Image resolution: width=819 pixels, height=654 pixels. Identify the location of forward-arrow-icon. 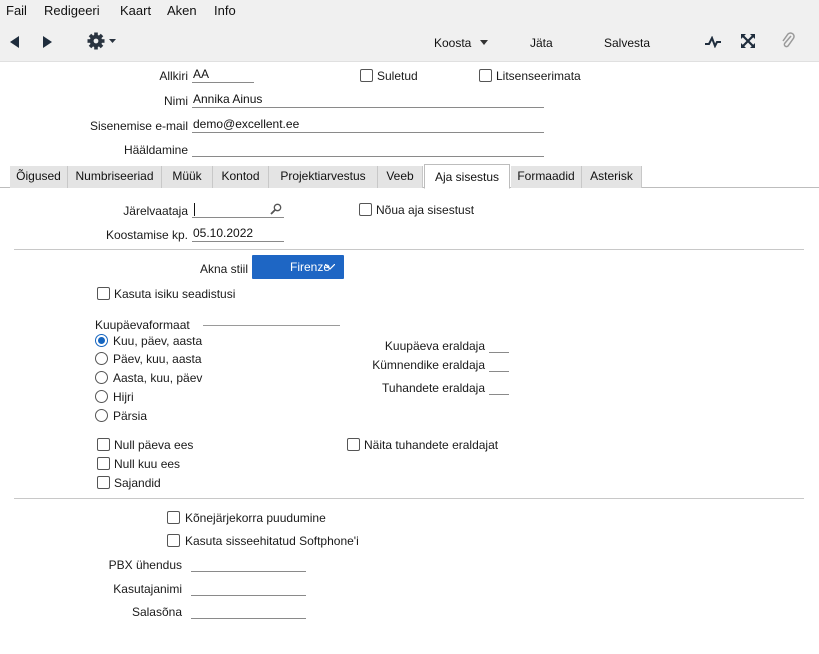
(47, 42).